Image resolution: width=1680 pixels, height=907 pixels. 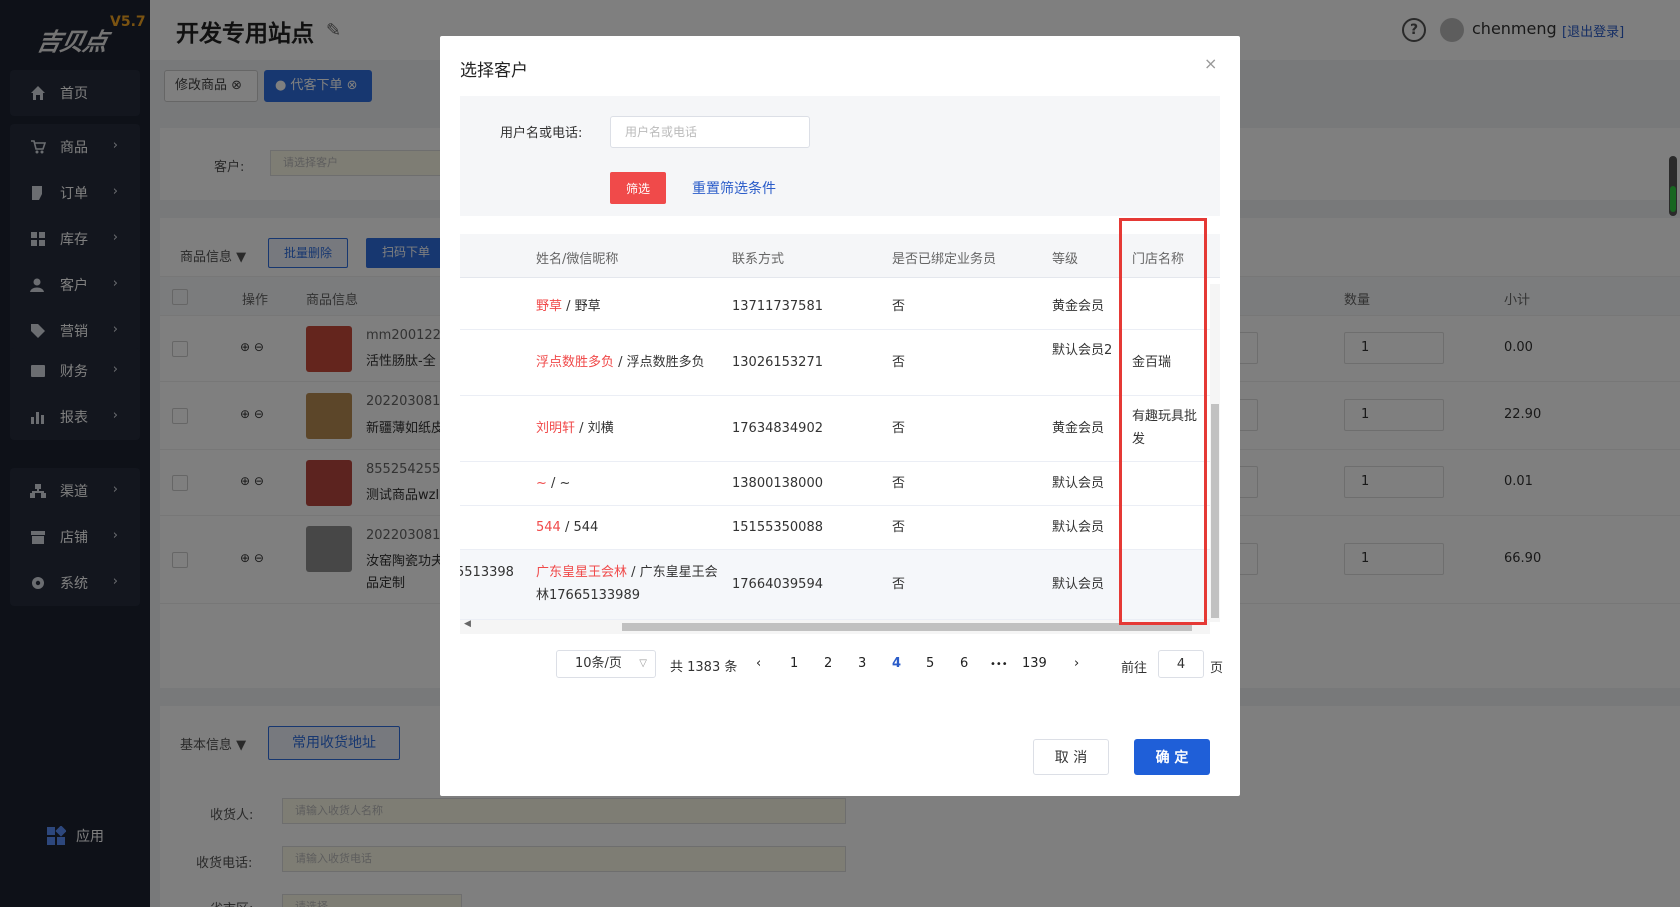 I want to click on confirm-button: 确 定, so click(x=1172, y=757).